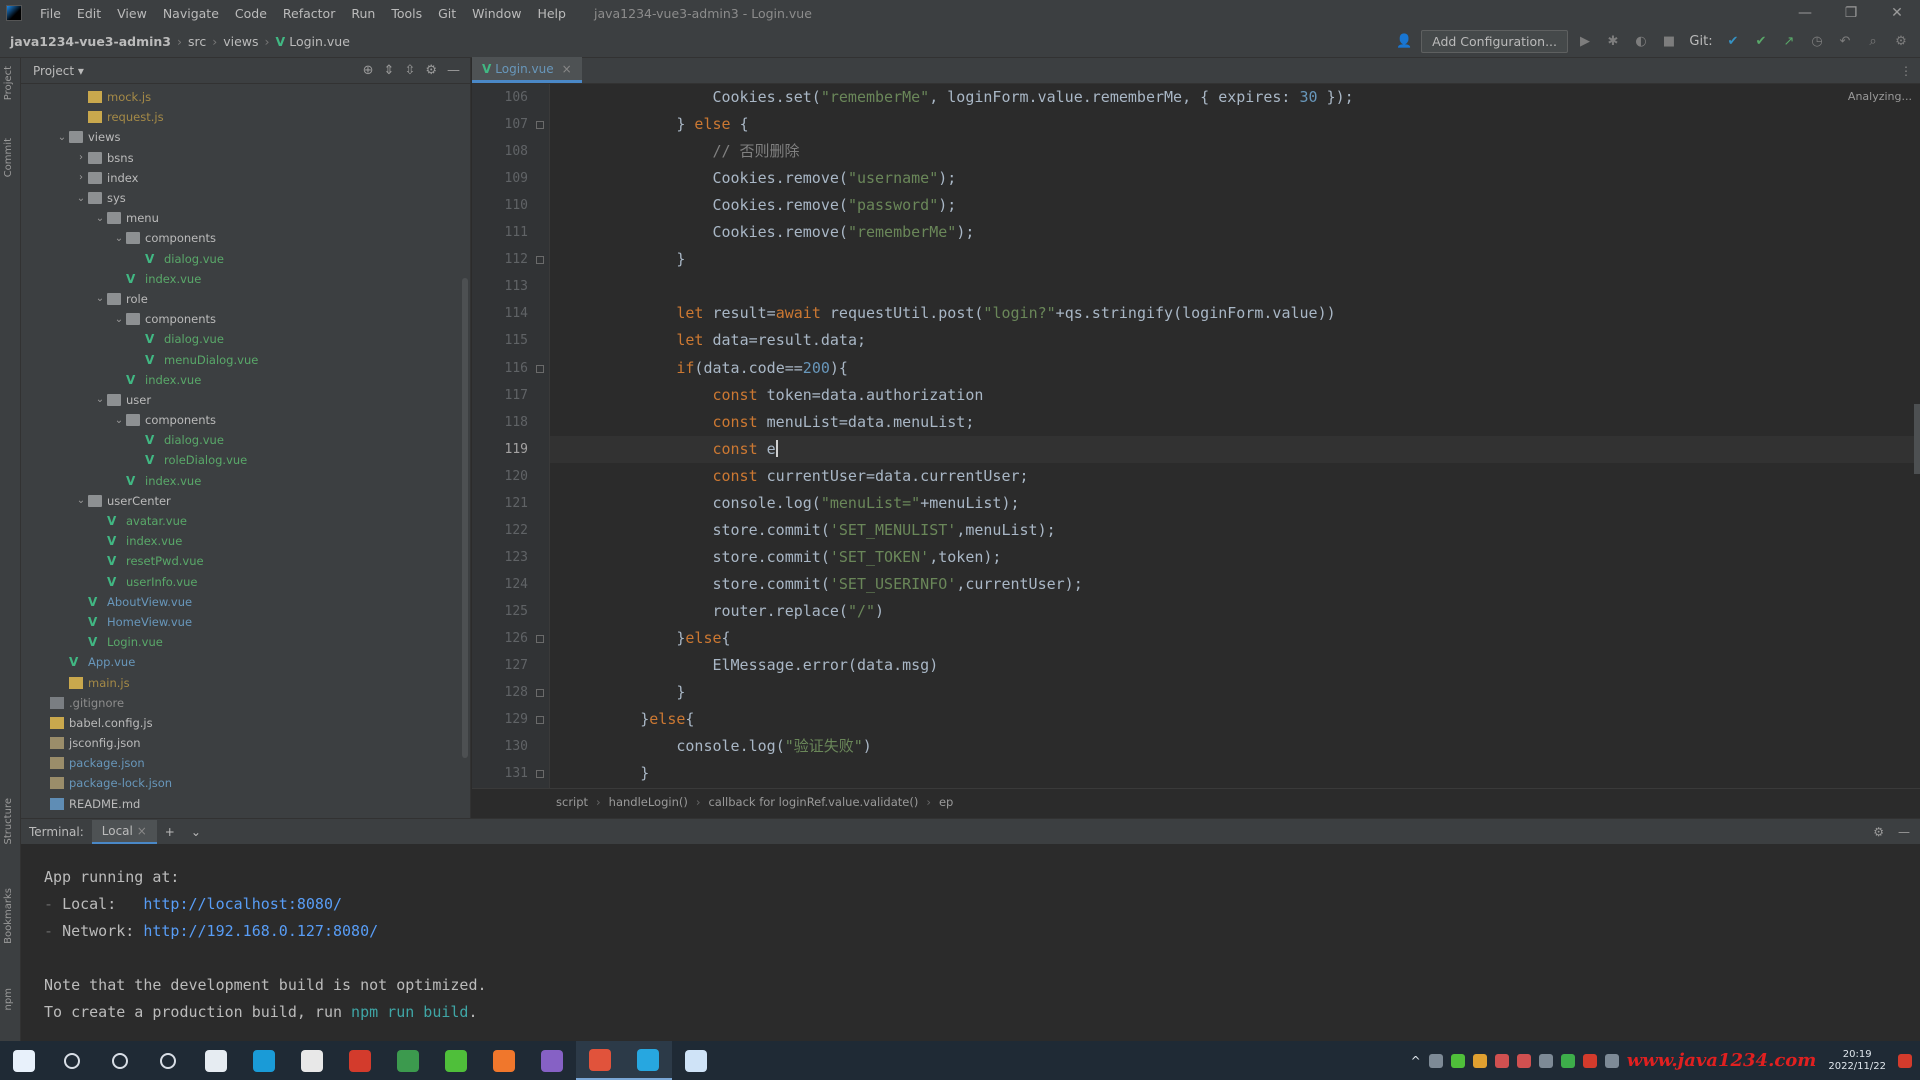 This screenshot has height=1080, width=1920. What do you see at coordinates (1878, 832) in the screenshot?
I see `terminal-settings-icon: ⚙` at bounding box center [1878, 832].